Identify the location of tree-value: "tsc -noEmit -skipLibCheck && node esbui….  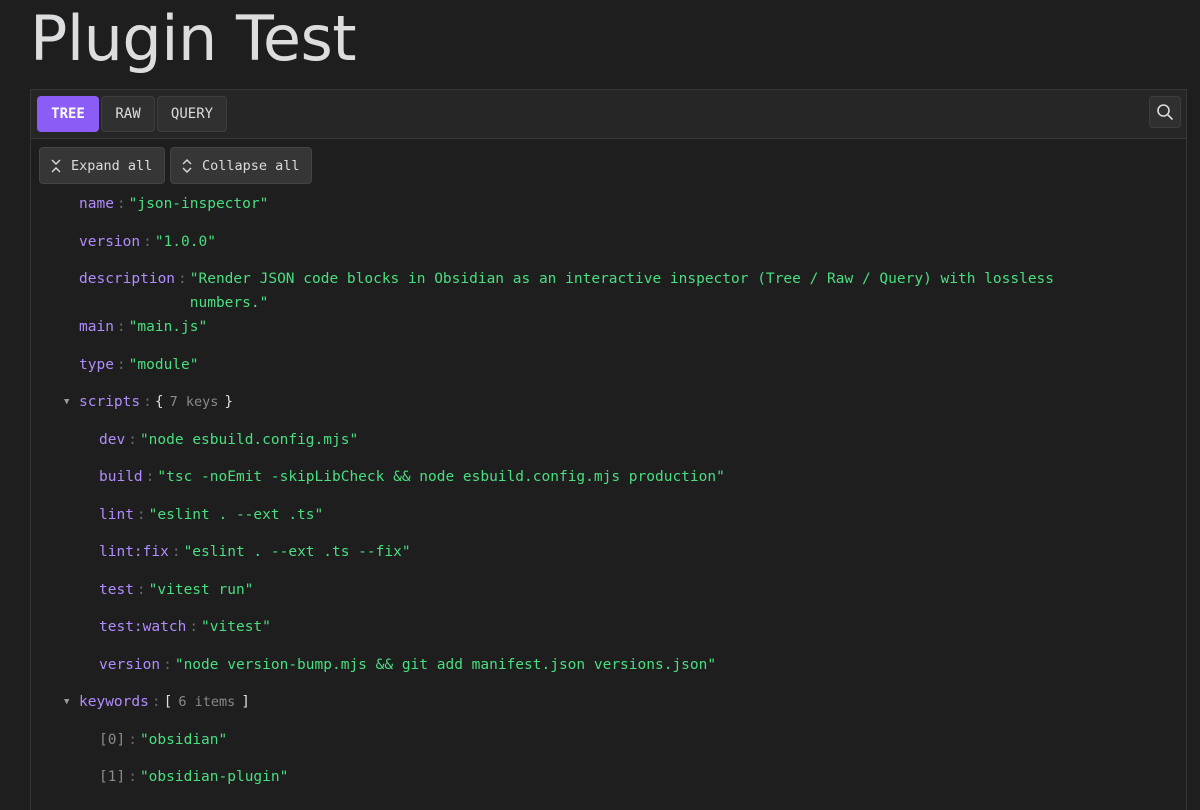
(441, 477).